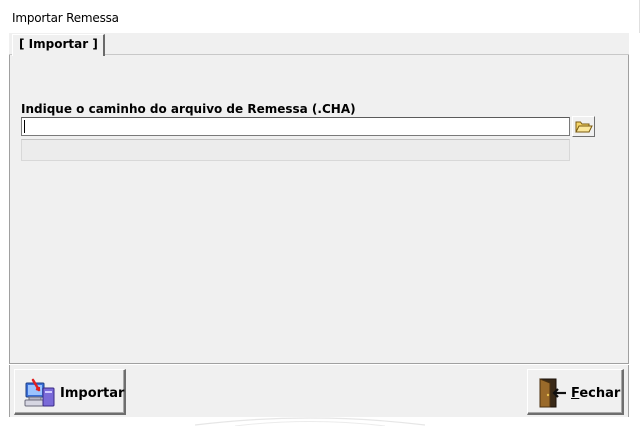 The width and height of the screenshot is (640, 426). I want to click on close-button: Fechar, so click(575, 392).